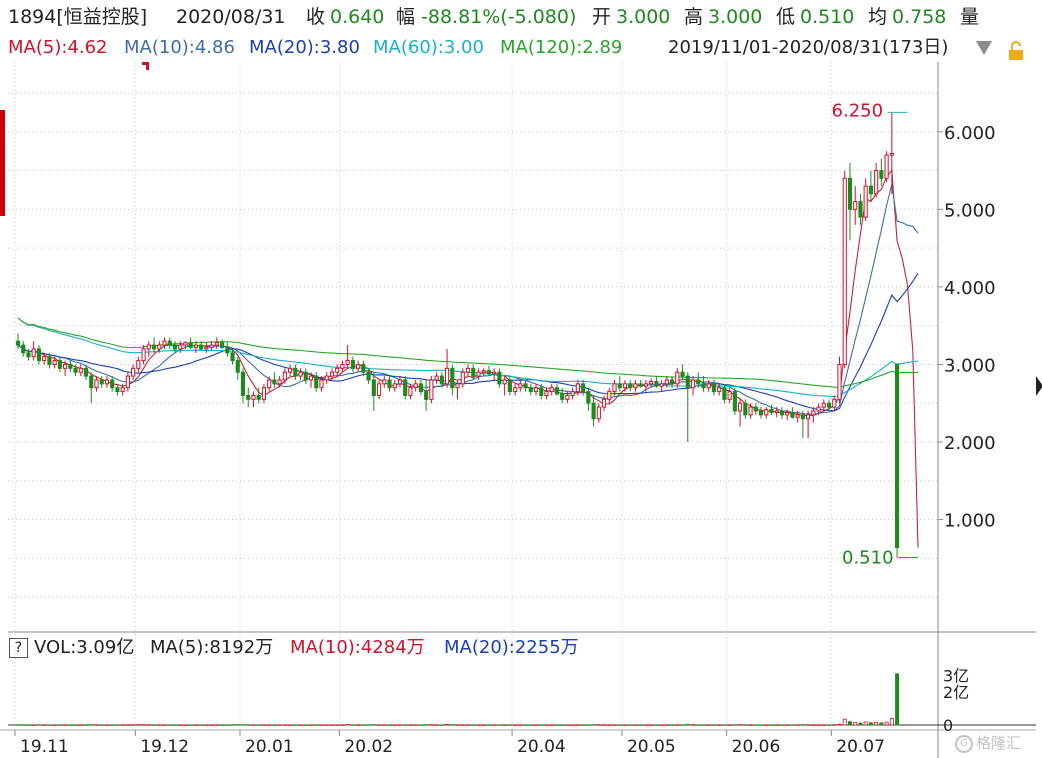  I want to click on stock-code-name: 1894[恒益控股], so click(77, 17).